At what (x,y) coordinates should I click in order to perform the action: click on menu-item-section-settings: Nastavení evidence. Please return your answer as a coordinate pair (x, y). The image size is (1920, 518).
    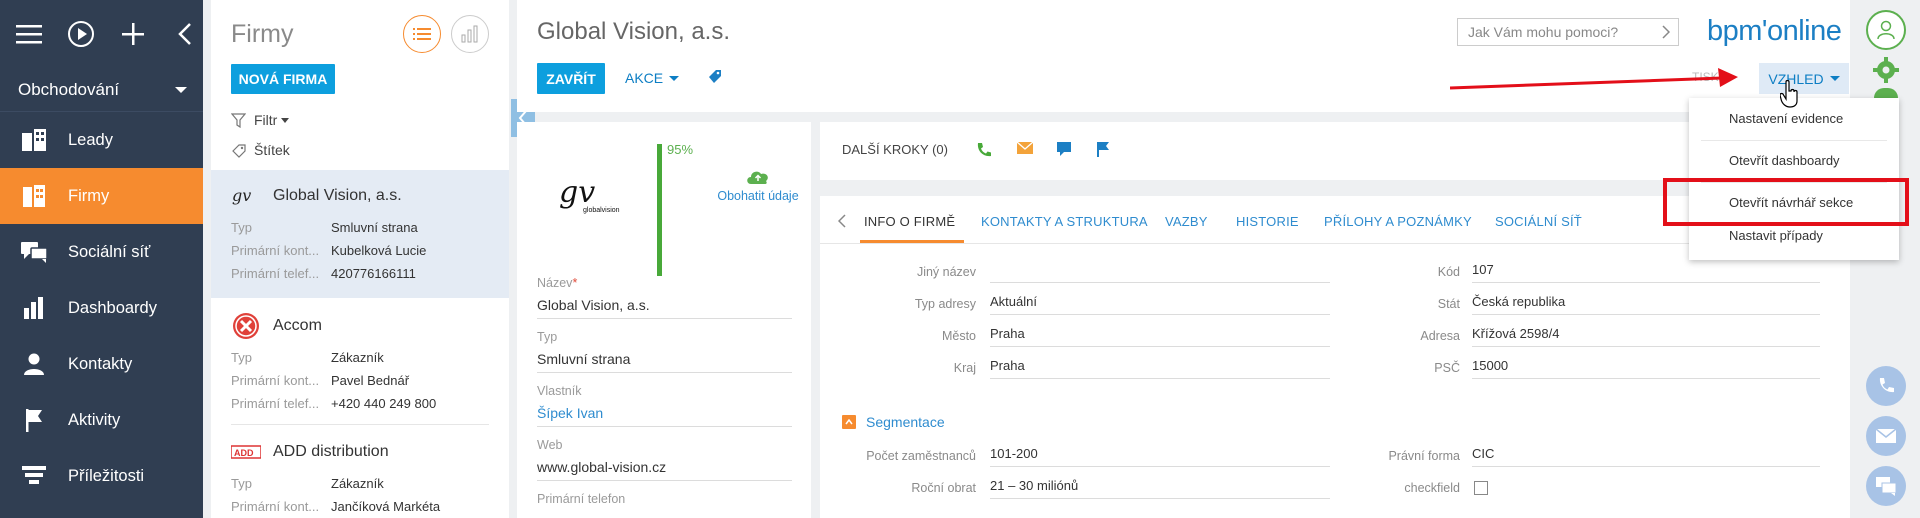
    Looking at the image, I should click on (1786, 118).